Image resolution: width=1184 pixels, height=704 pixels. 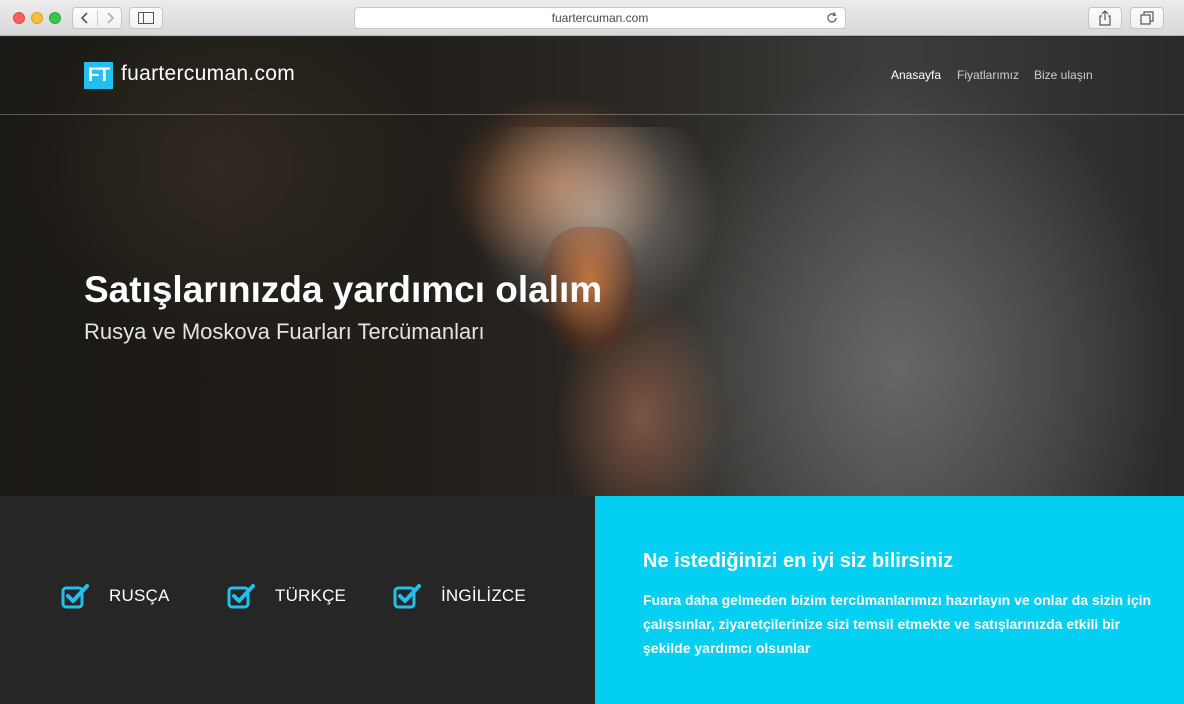 What do you see at coordinates (37, 18) in the screenshot?
I see `minimize-window-button` at bounding box center [37, 18].